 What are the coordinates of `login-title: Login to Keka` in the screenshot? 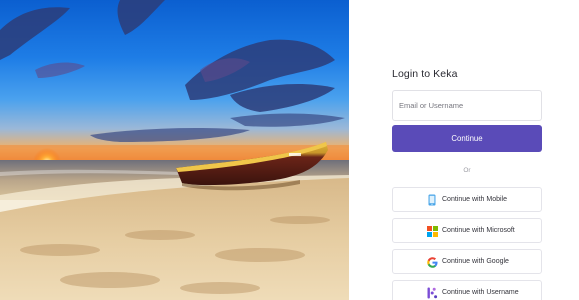 It's located at (425, 74).